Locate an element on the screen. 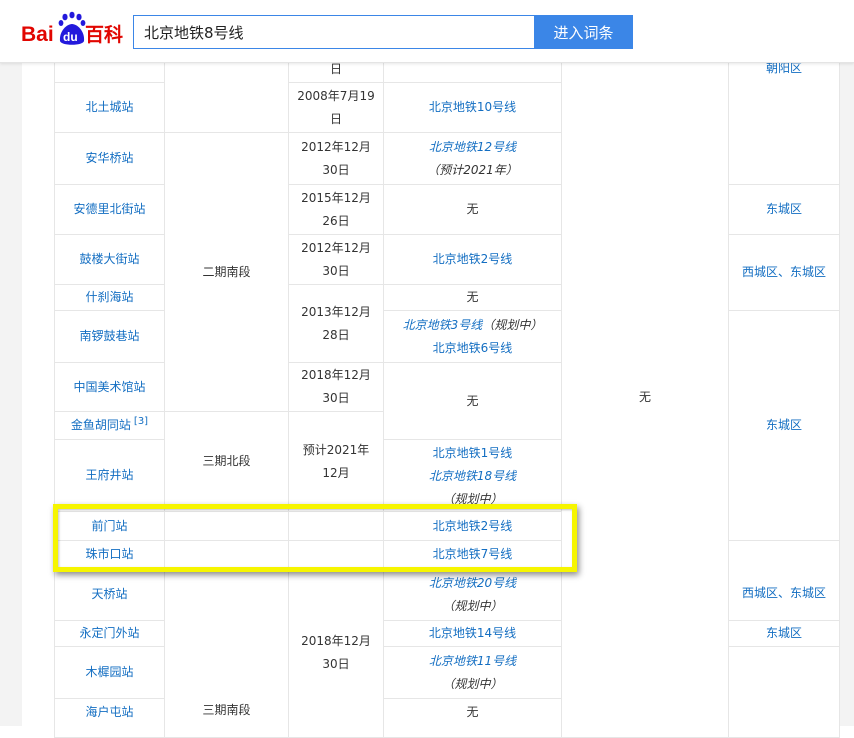 This screenshot has width=854, height=738. table-row-station: 中国美术馆站 is located at coordinates (109, 387).